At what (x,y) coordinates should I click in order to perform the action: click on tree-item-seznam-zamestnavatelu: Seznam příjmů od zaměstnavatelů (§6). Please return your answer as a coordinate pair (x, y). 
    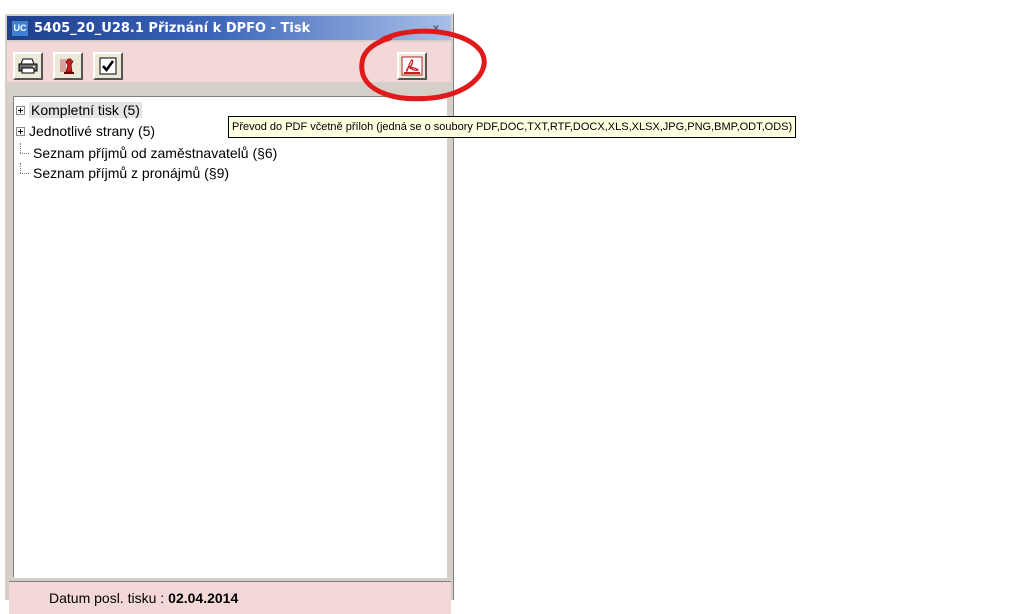
    Looking at the image, I should click on (145, 153).